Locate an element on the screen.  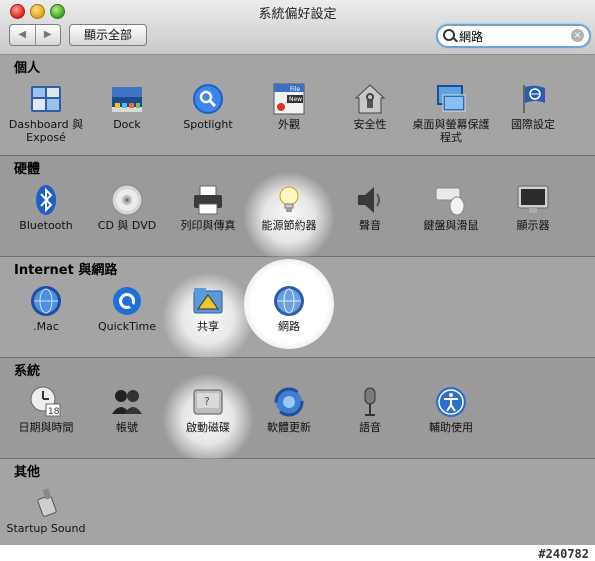
nav-buttons: ◀ ▶ is located at coordinates (35, 35).